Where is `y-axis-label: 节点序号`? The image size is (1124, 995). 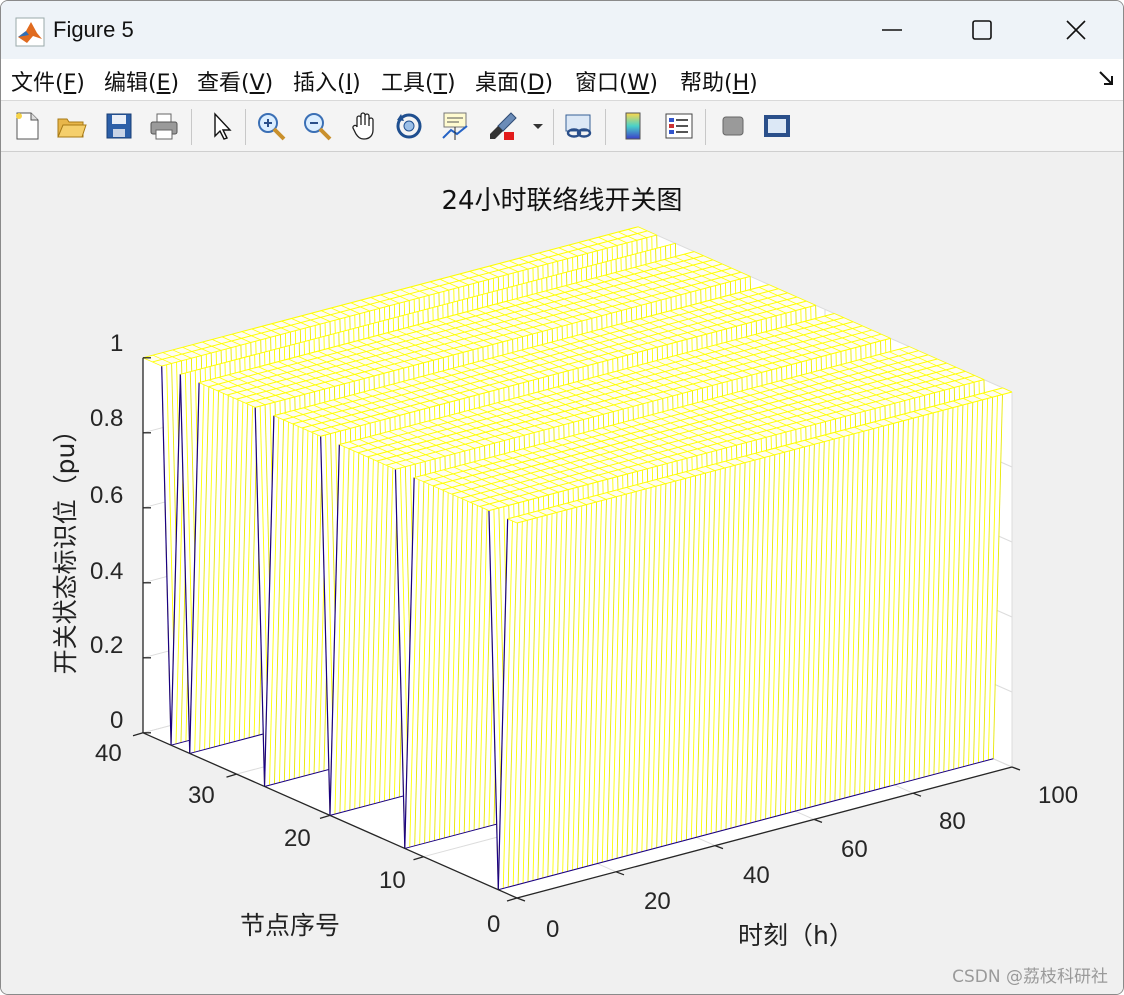
y-axis-label: 节点序号 is located at coordinates (290, 925).